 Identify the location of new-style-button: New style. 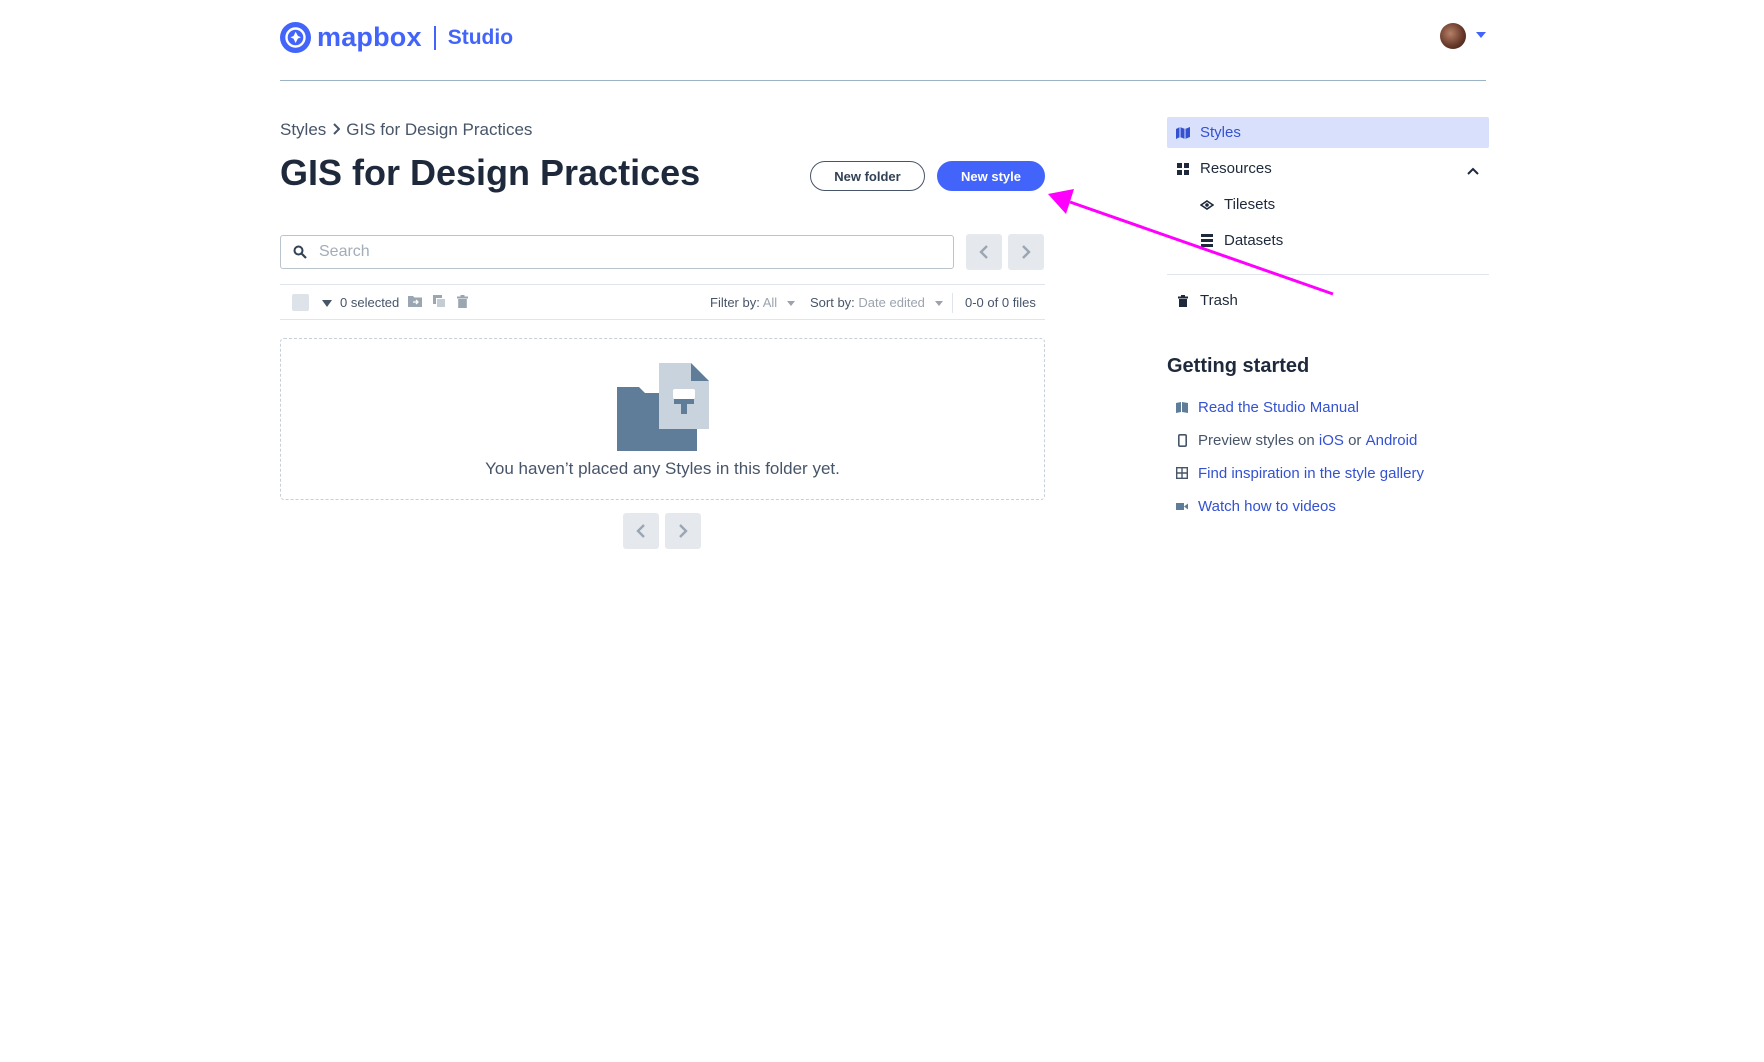
(991, 176).